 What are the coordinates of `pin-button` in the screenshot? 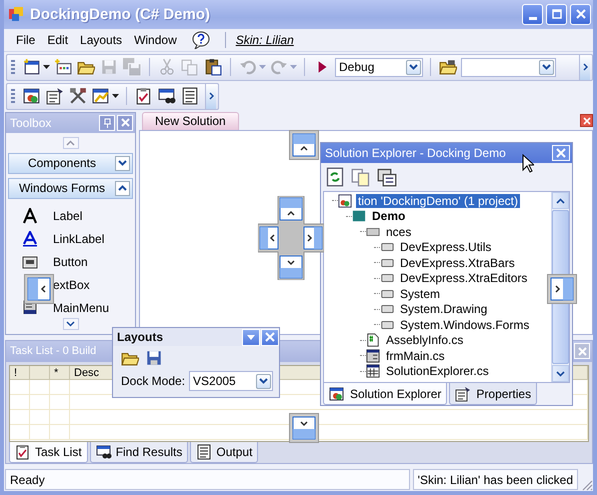 It's located at (107, 122).